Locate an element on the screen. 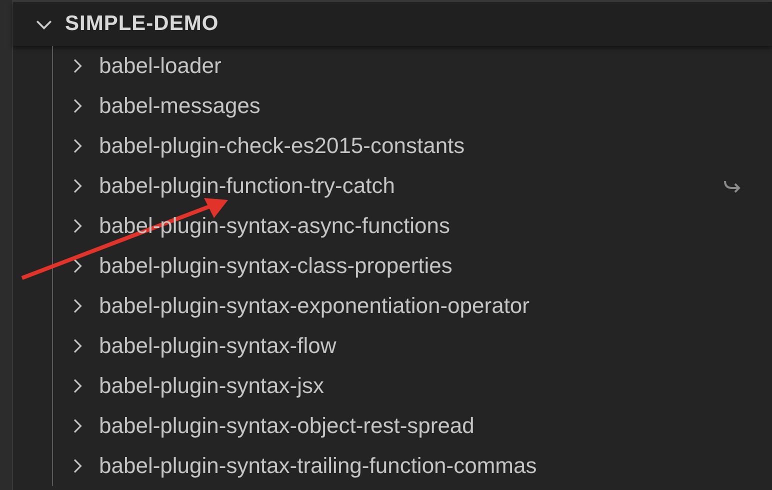  folder-name: babel-loader is located at coordinates (160, 66).